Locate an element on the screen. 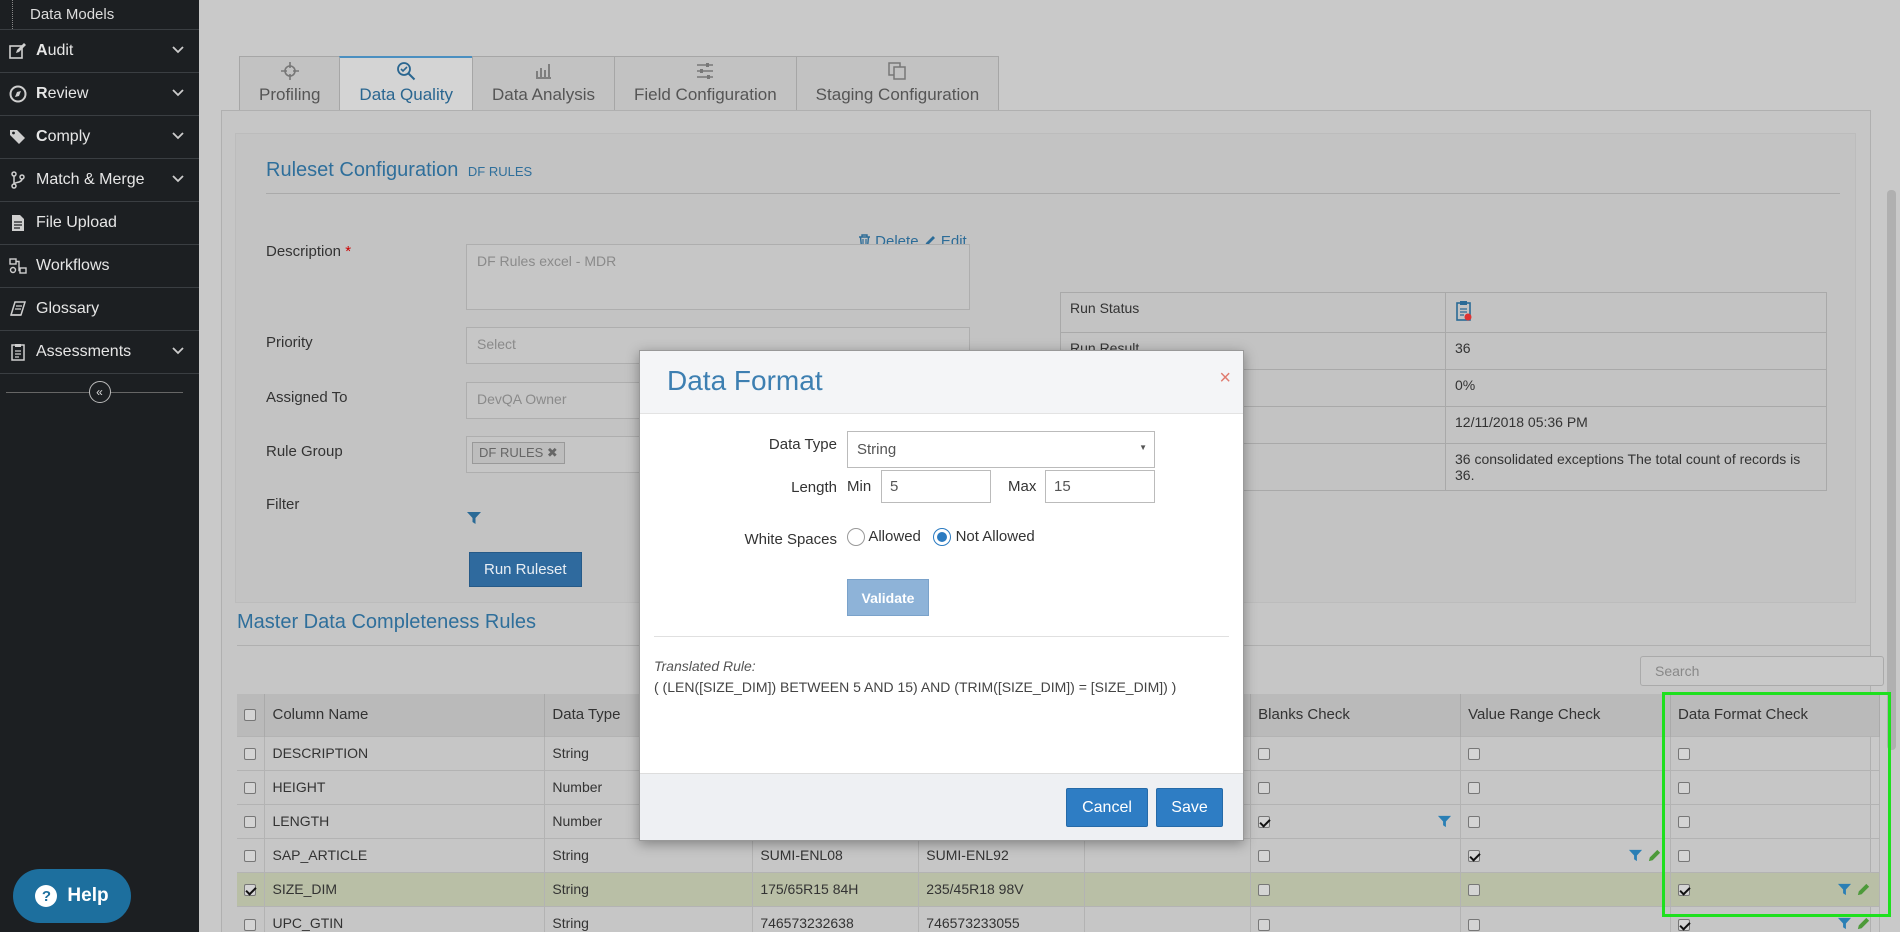 Image resolution: width=1900 pixels, height=932 pixels. column-header: Blanks Check is located at coordinates (1356, 715).